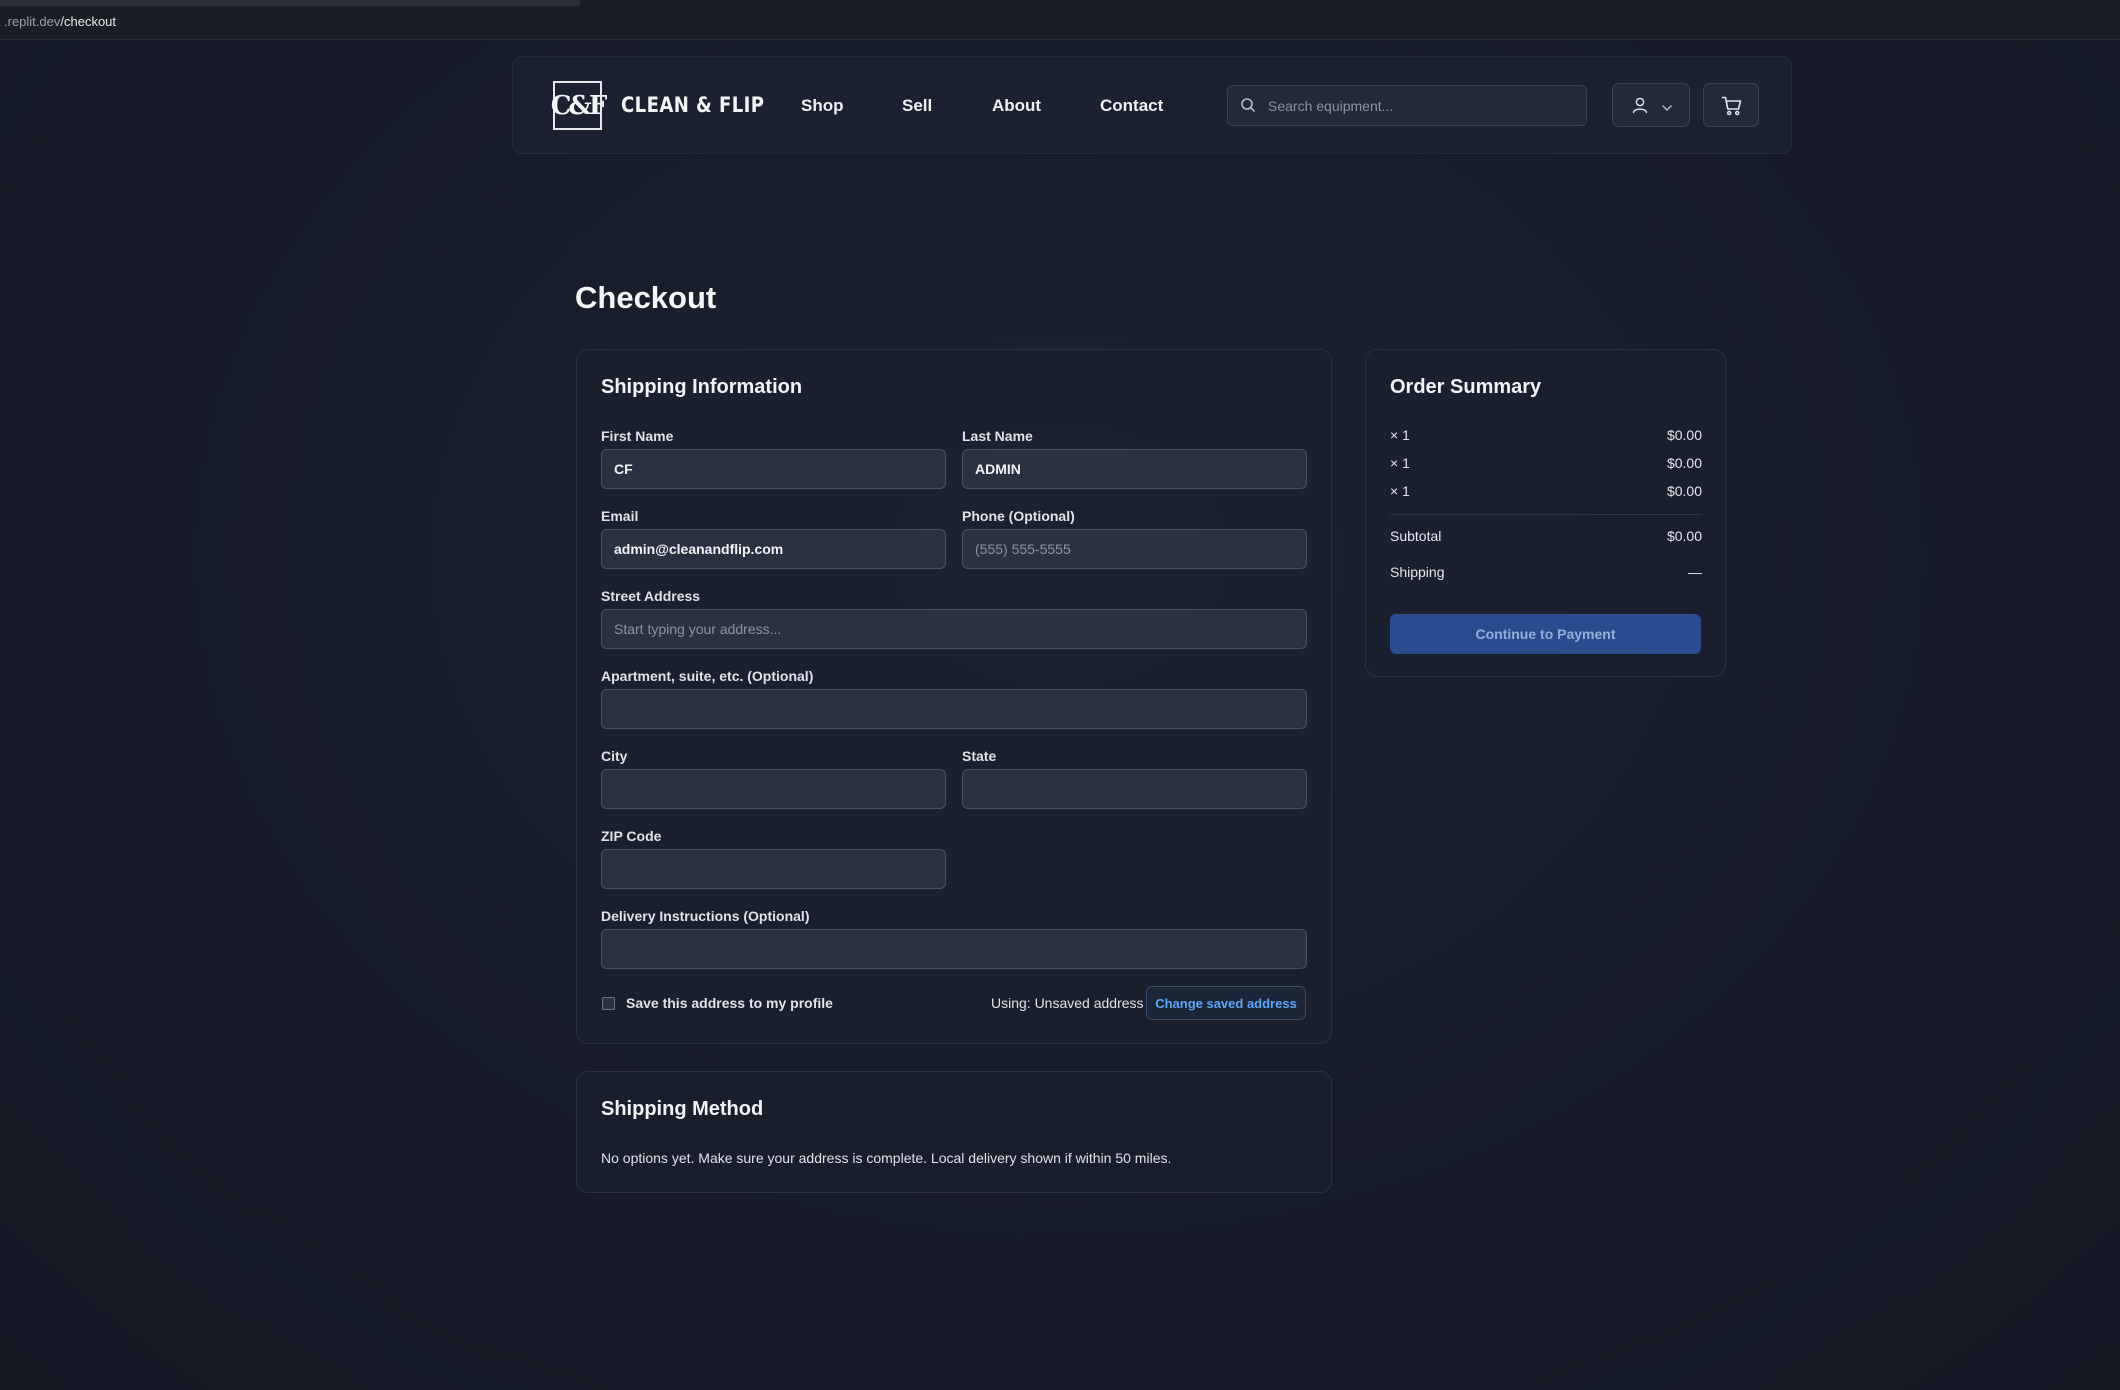 Image resolution: width=2120 pixels, height=1390 pixels. I want to click on subtotal-label: Subtotal, so click(1416, 536).